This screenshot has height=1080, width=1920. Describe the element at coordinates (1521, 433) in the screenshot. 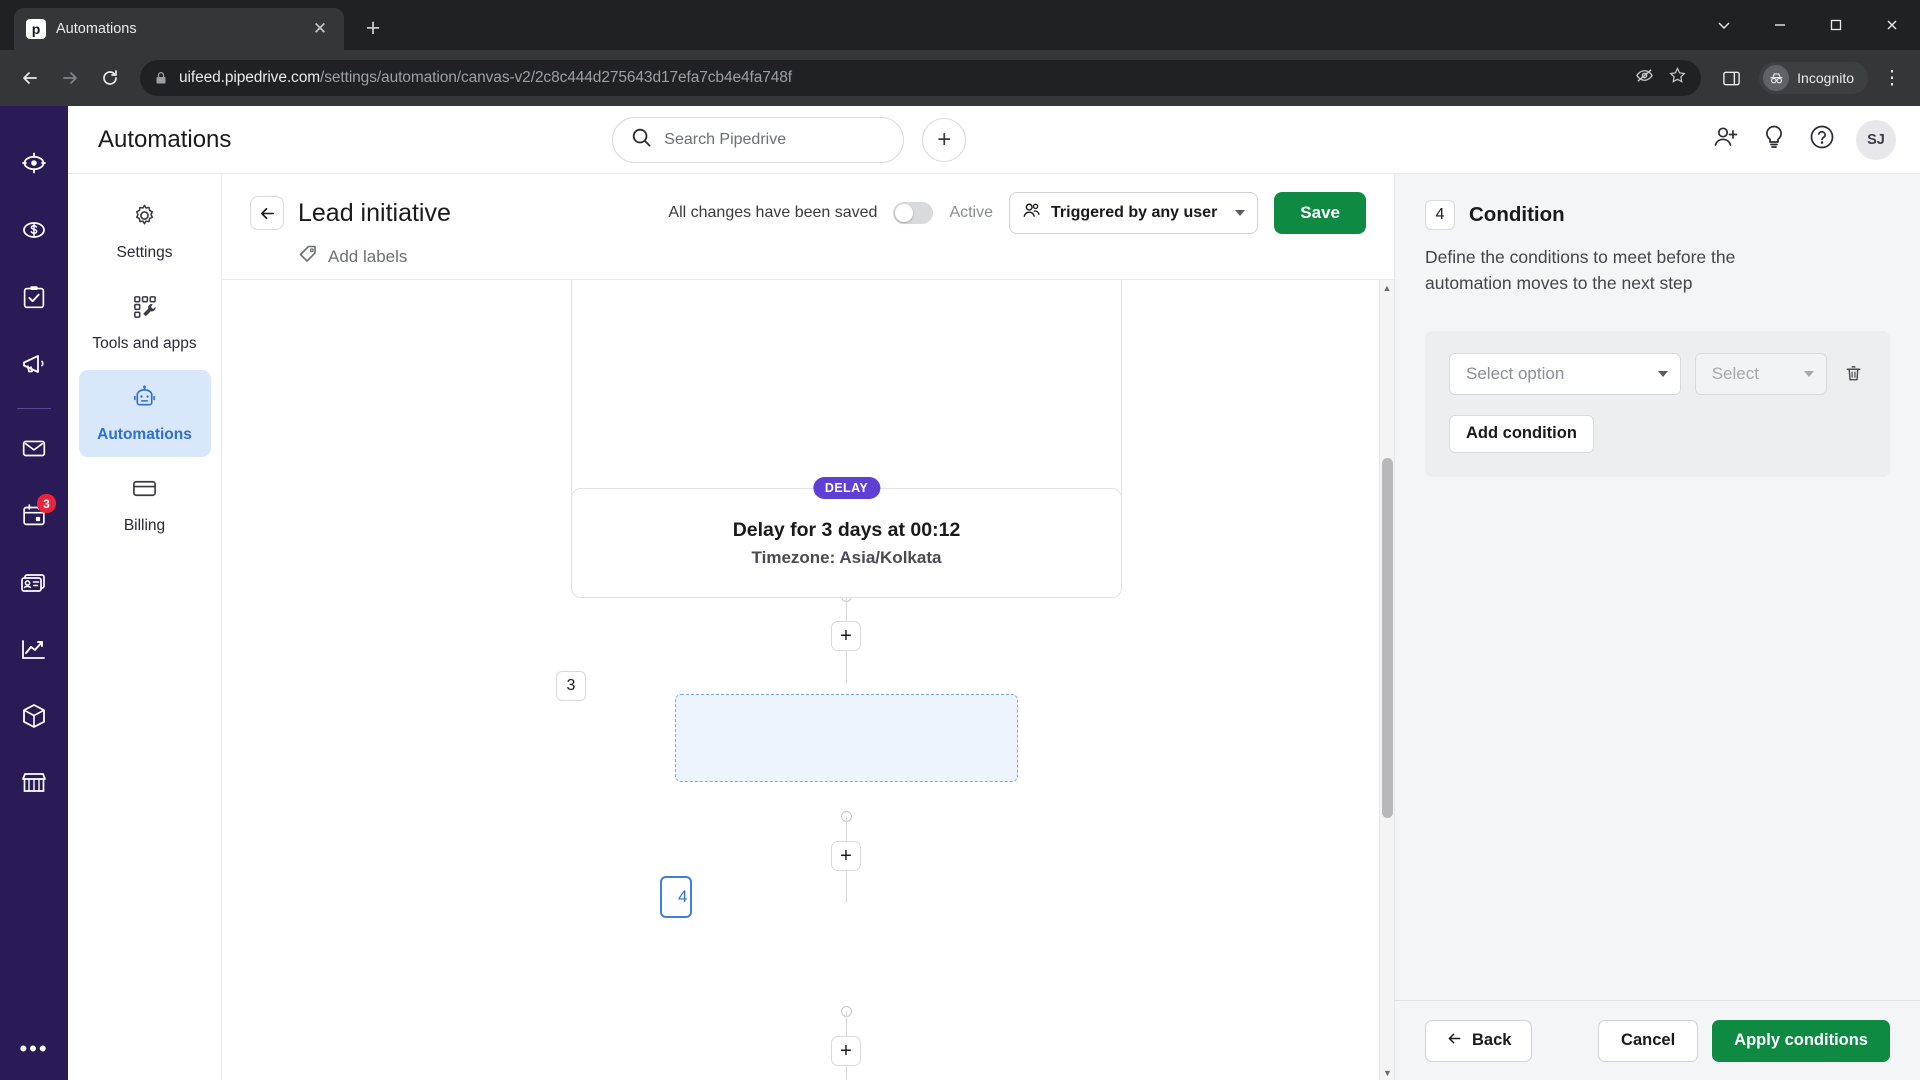

I see `add-condition-button: Add condition` at that location.